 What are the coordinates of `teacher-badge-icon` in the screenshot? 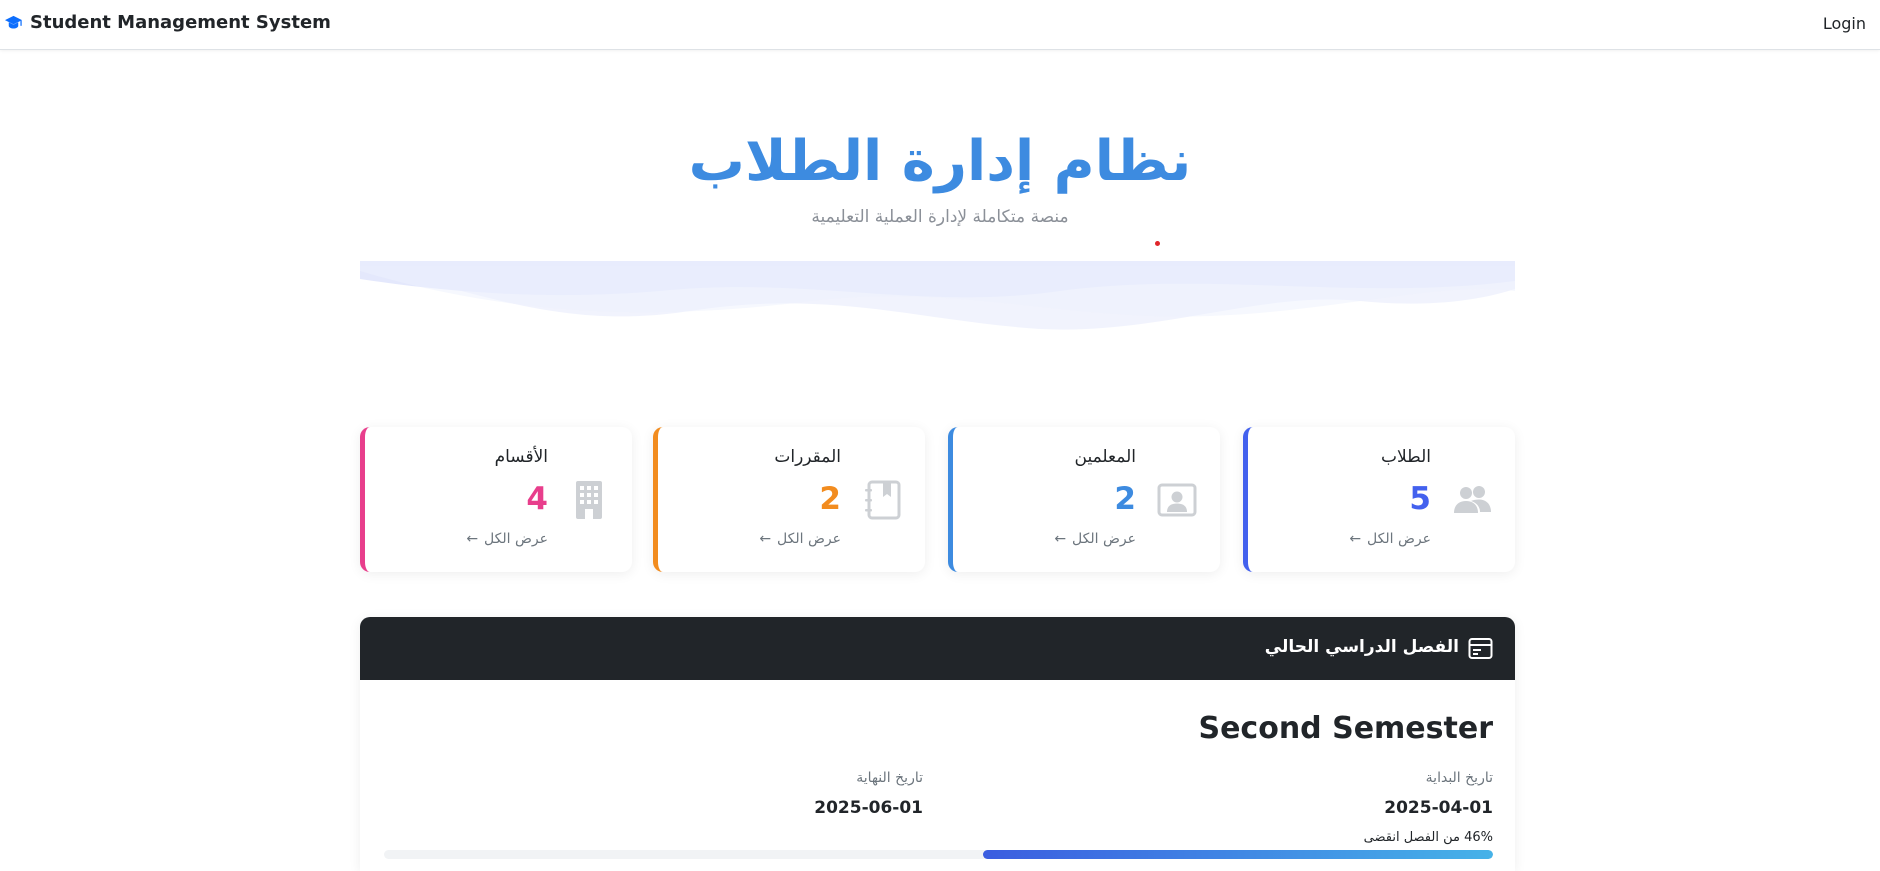 It's located at (1177, 500).